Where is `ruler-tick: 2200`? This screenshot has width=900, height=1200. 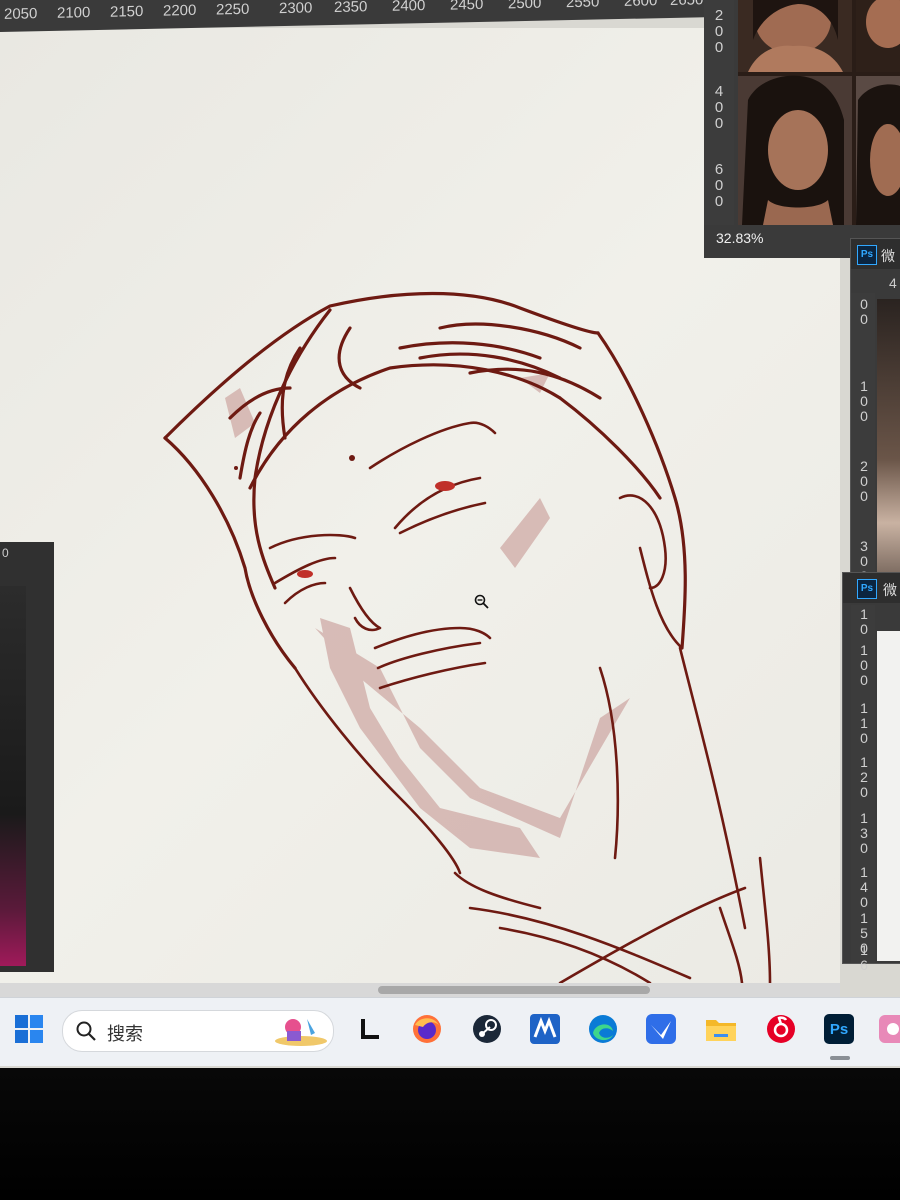
ruler-tick: 2200 is located at coordinates (180, 10).